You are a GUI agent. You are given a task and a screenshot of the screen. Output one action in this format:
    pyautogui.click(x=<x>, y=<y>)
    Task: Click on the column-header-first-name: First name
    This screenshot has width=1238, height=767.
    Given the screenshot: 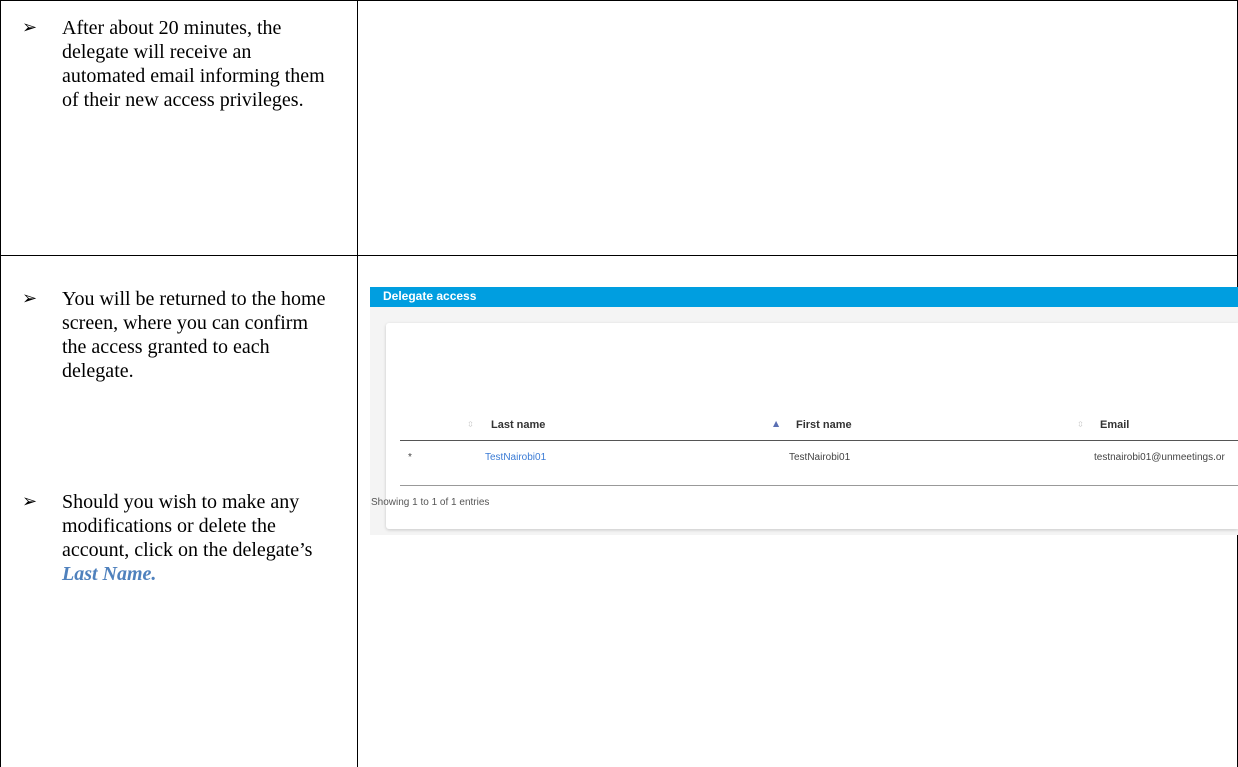 What is the action you would take?
    pyautogui.click(x=824, y=425)
    